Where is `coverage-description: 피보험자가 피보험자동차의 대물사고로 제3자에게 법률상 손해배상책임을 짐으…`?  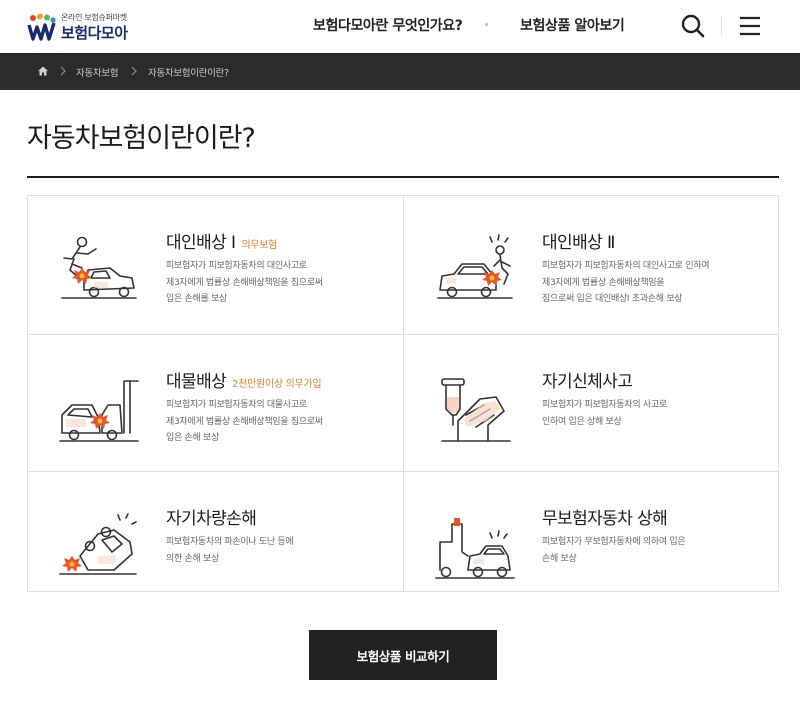
coverage-description: 피보험자가 피보험자동차의 대물사고로 제3자에게 법률상 손해배상책임을 짐으… is located at coordinates (244, 421).